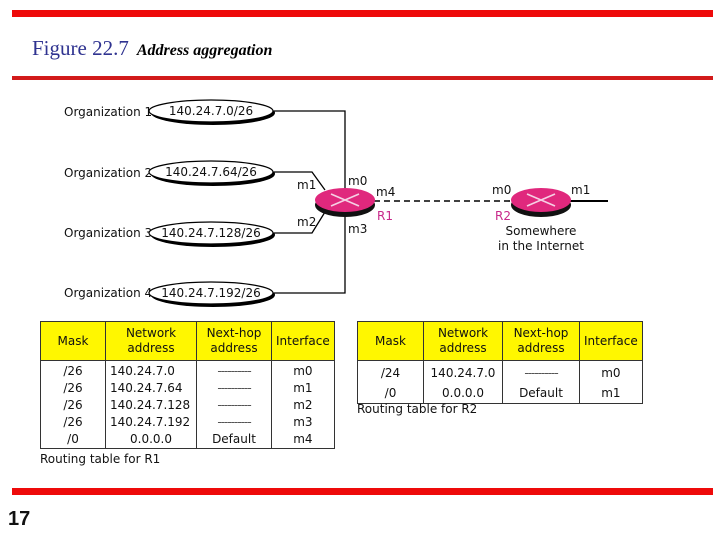  I want to click on r1-m2-label: m2, so click(306, 222).